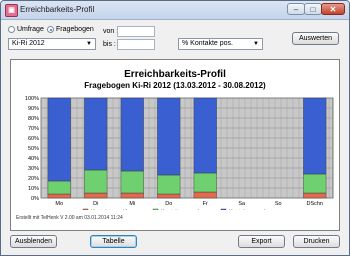 The image size is (350, 256). I want to click on x-tick-label: So, so click(278, 204).